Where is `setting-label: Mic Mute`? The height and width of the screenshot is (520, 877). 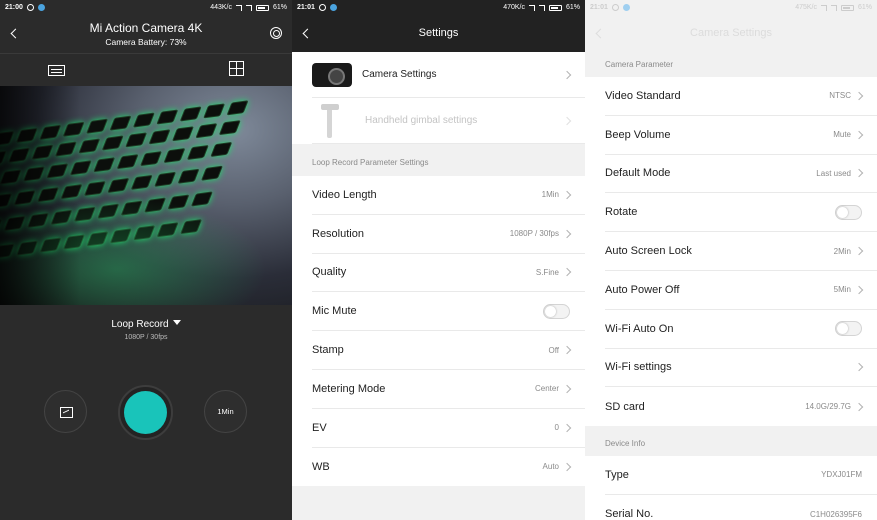
setting-label: Mic Mute is located at coordinates (334, 311).